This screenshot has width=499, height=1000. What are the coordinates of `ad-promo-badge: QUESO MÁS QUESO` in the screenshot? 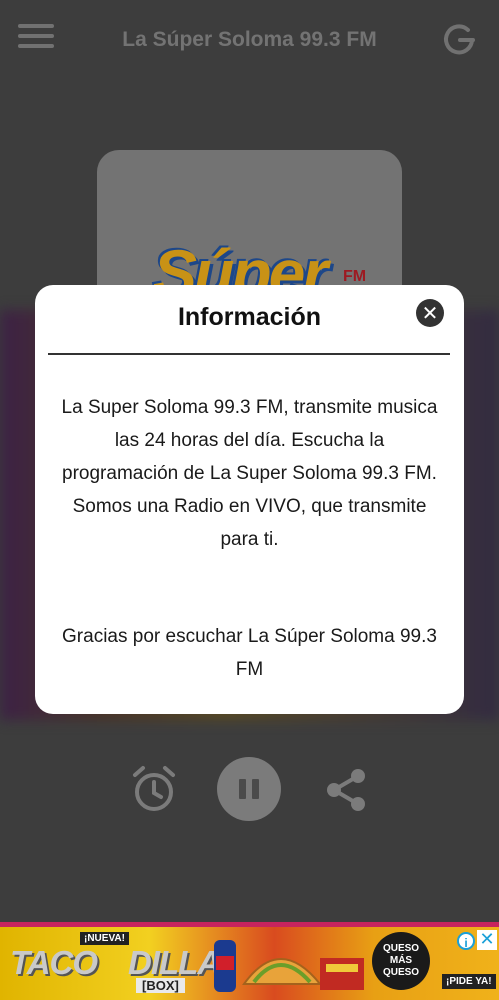 It's located at (401, 961).